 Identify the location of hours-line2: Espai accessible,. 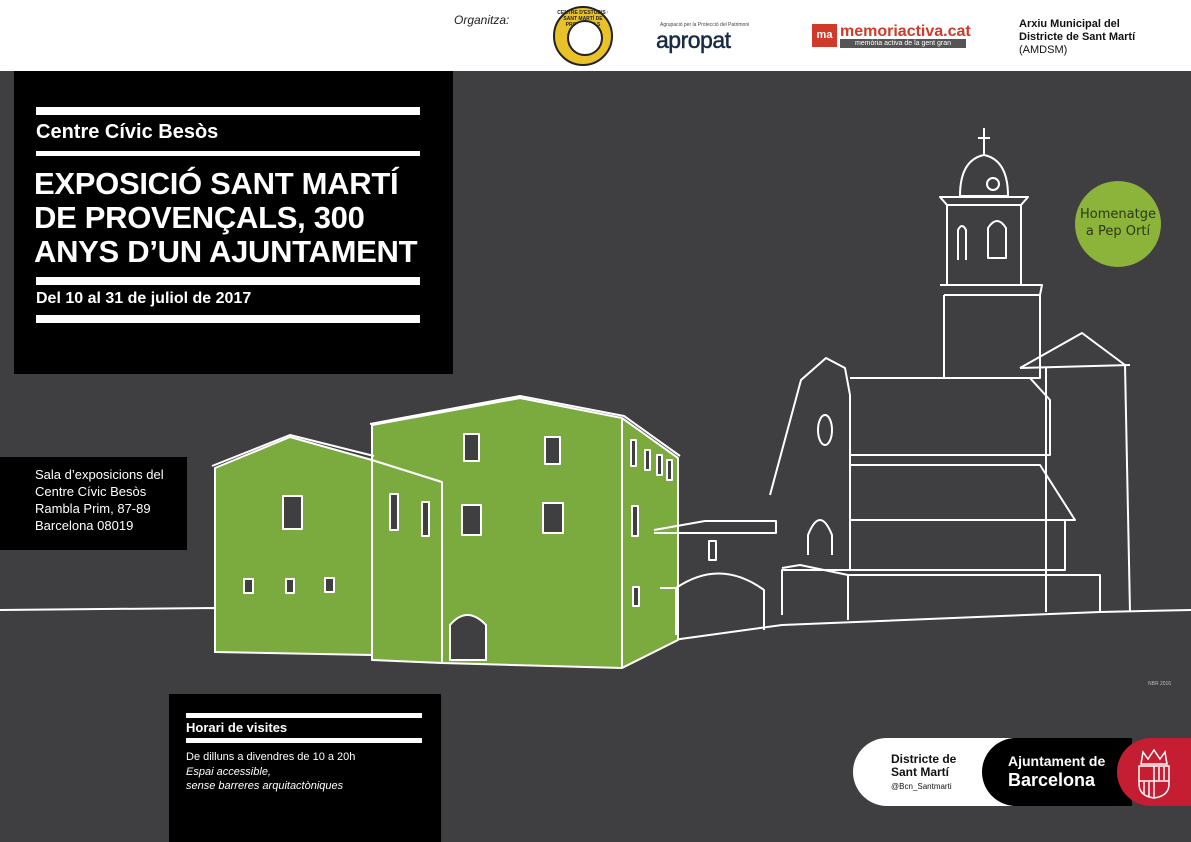
(228, 772).